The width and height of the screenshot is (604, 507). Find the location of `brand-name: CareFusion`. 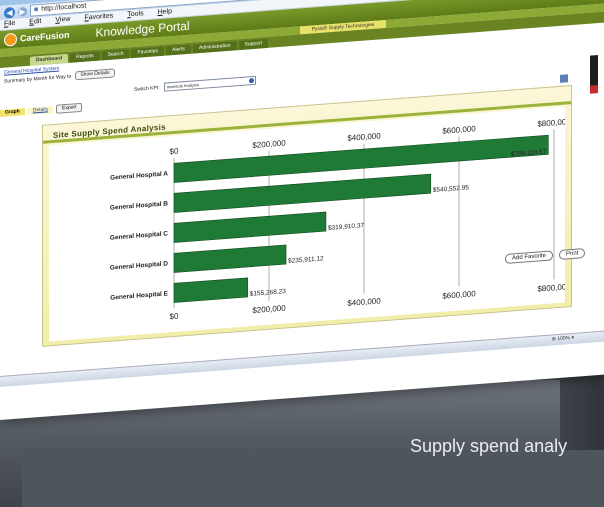

brand-name: CareFusion is located at coordinates (45, 36).